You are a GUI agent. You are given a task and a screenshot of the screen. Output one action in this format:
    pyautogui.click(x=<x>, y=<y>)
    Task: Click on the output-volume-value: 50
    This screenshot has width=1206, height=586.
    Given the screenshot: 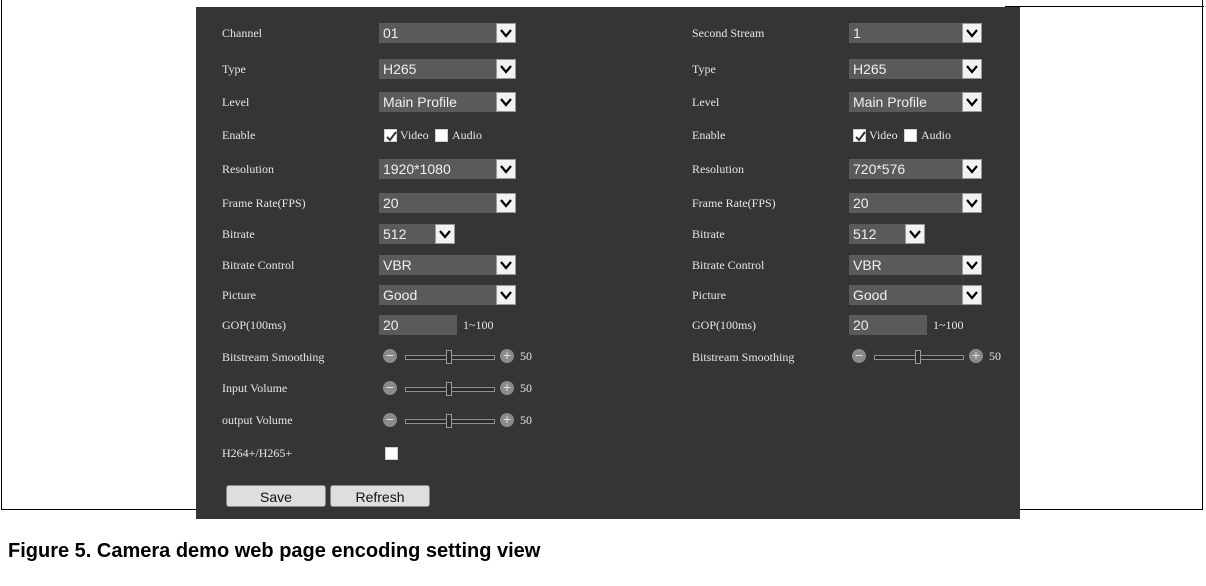 What is the action you would take?
    pyautogui.click(x=526, y=420)
    